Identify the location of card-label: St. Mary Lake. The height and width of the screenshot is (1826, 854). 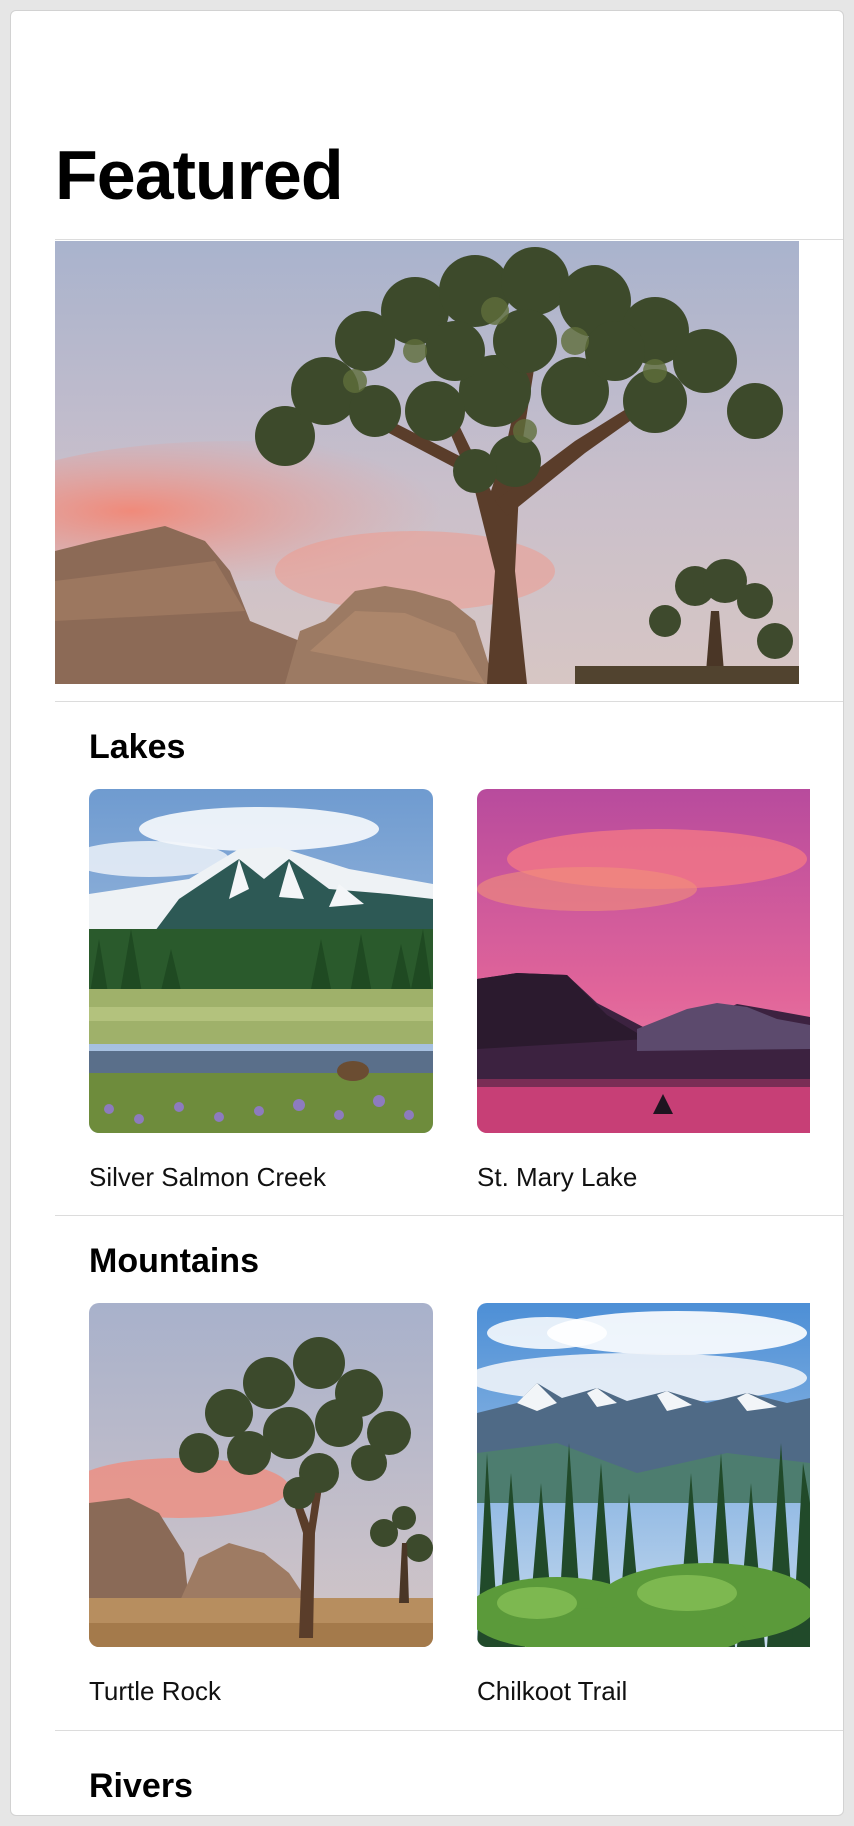
(557, 1177).